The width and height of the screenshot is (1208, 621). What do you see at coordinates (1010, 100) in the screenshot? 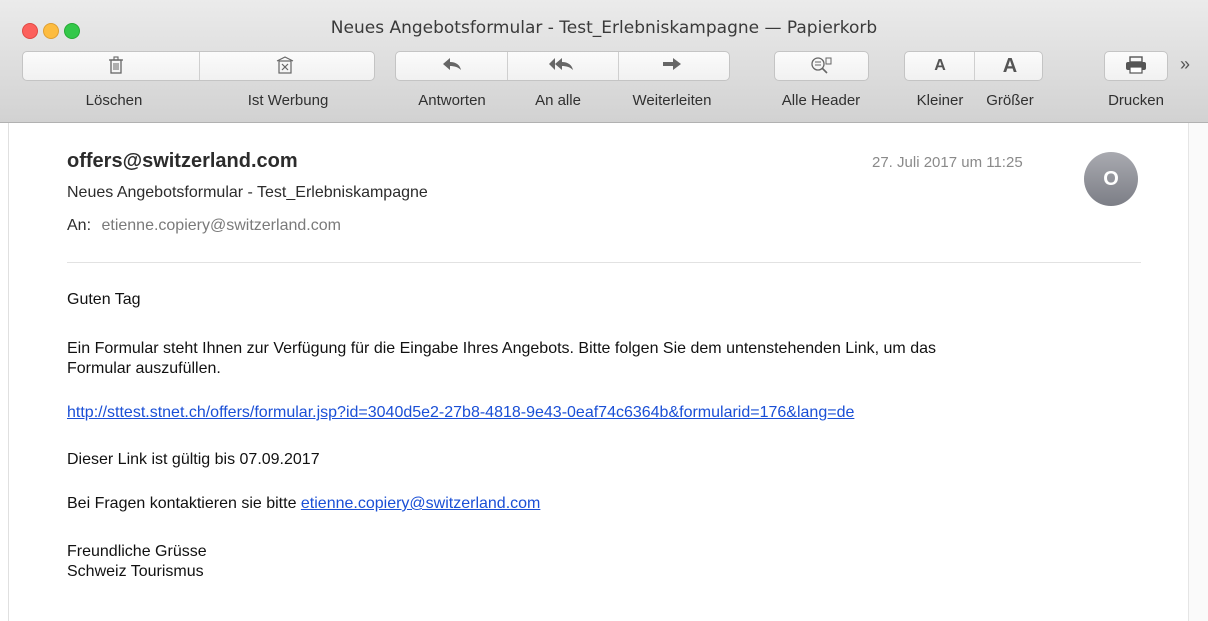
I see `bigger-button: Größer` at bounding box center [1010, 100].